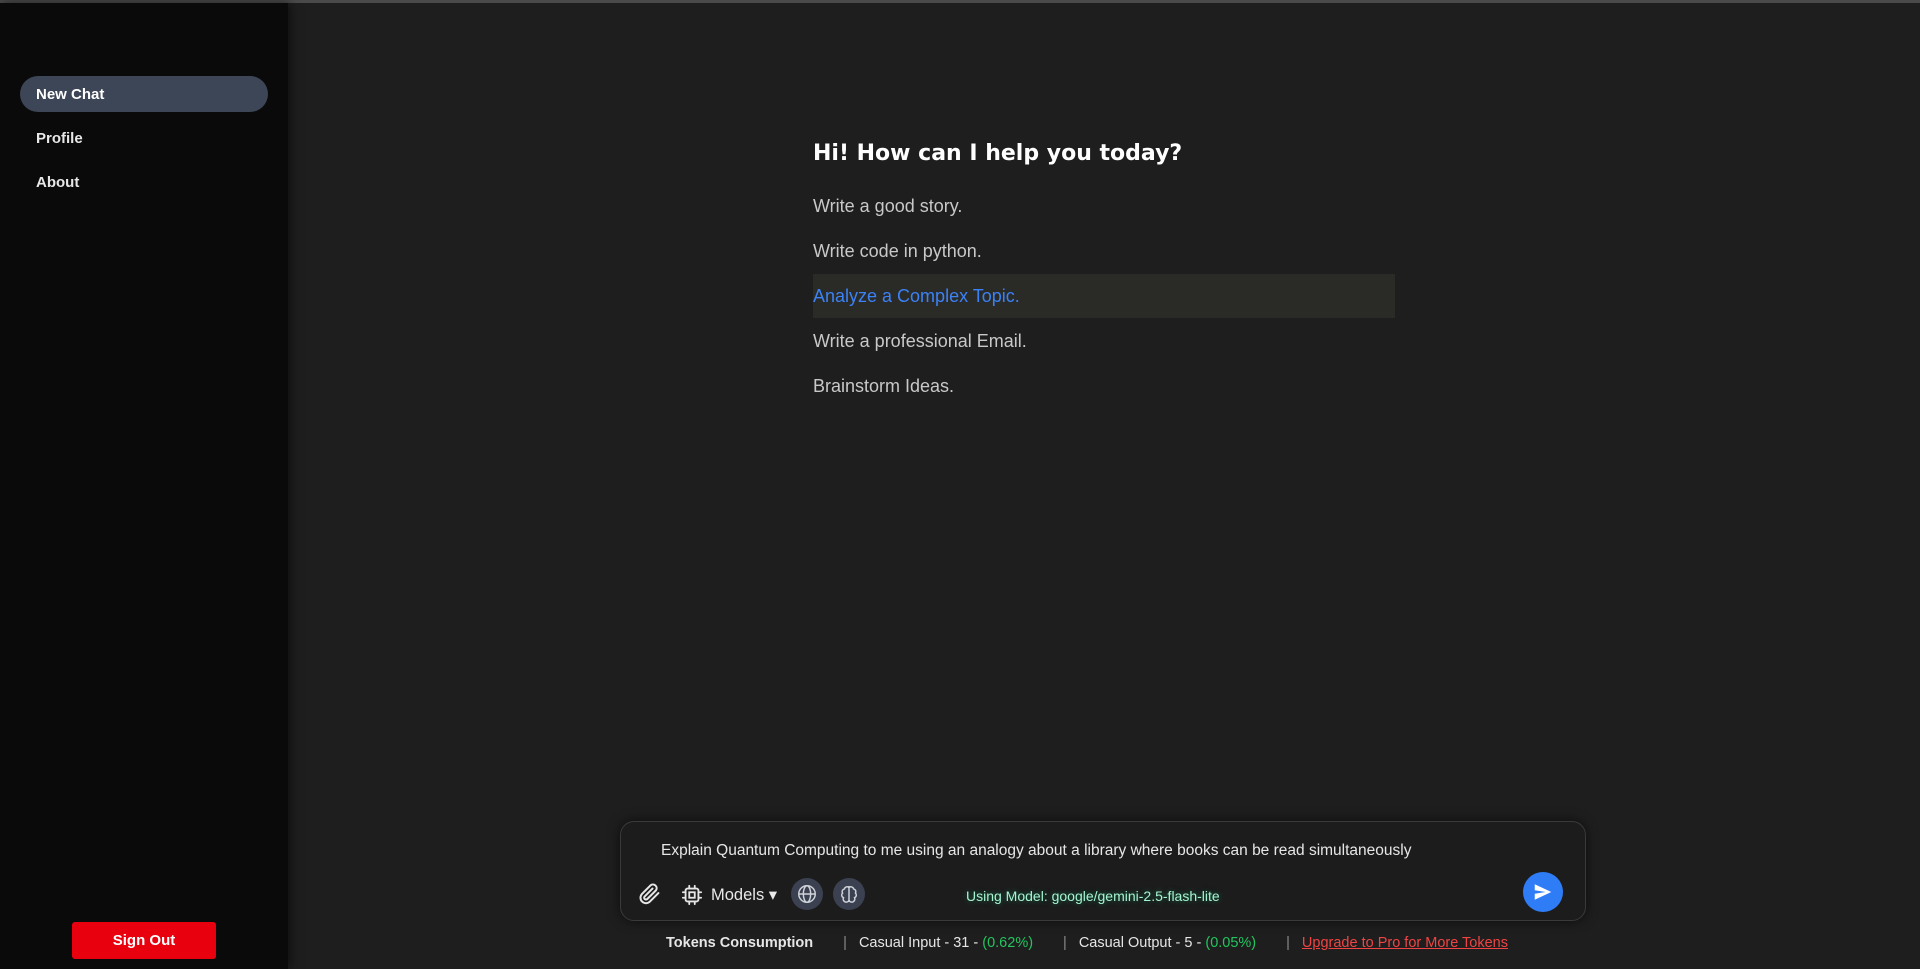 Image resolution: width=1920 pixels, height=969 pixels. Describe the element at coordinates (740, 943) in the screenshot. I see `tokens-title: Tokens Consumption` at that location.